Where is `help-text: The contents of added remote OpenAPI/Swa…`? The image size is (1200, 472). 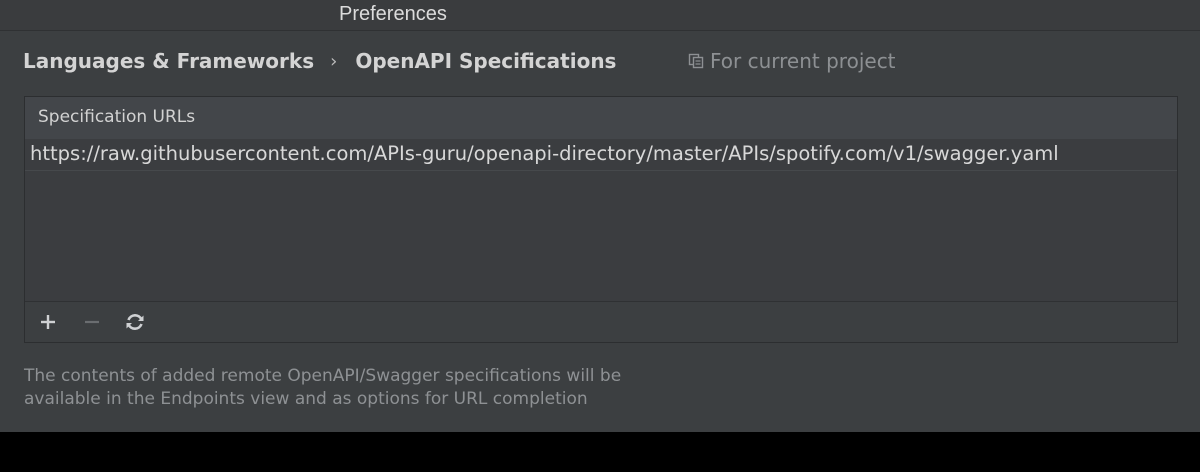 help-text: The contents of added remote OpenAPI/Swa… is located at coordinates (322, 388).